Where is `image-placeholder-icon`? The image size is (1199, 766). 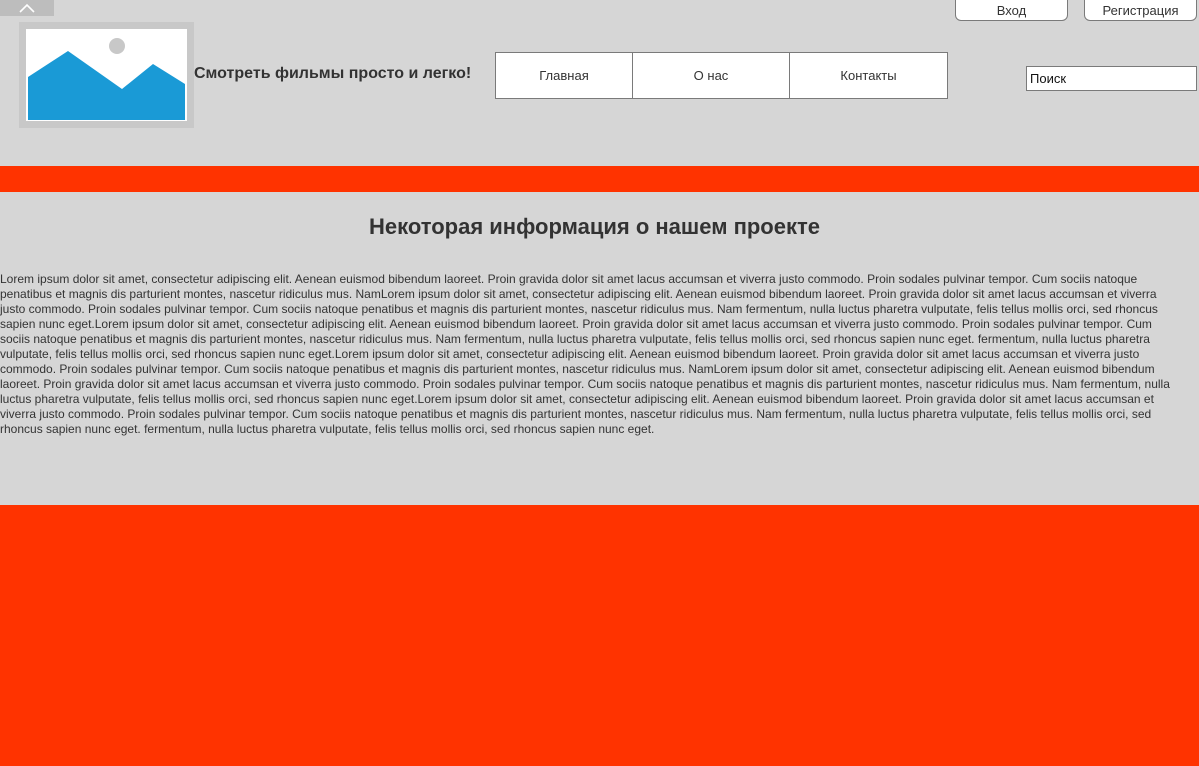 image-placeholder-icon is located at coordinates (106, 75).